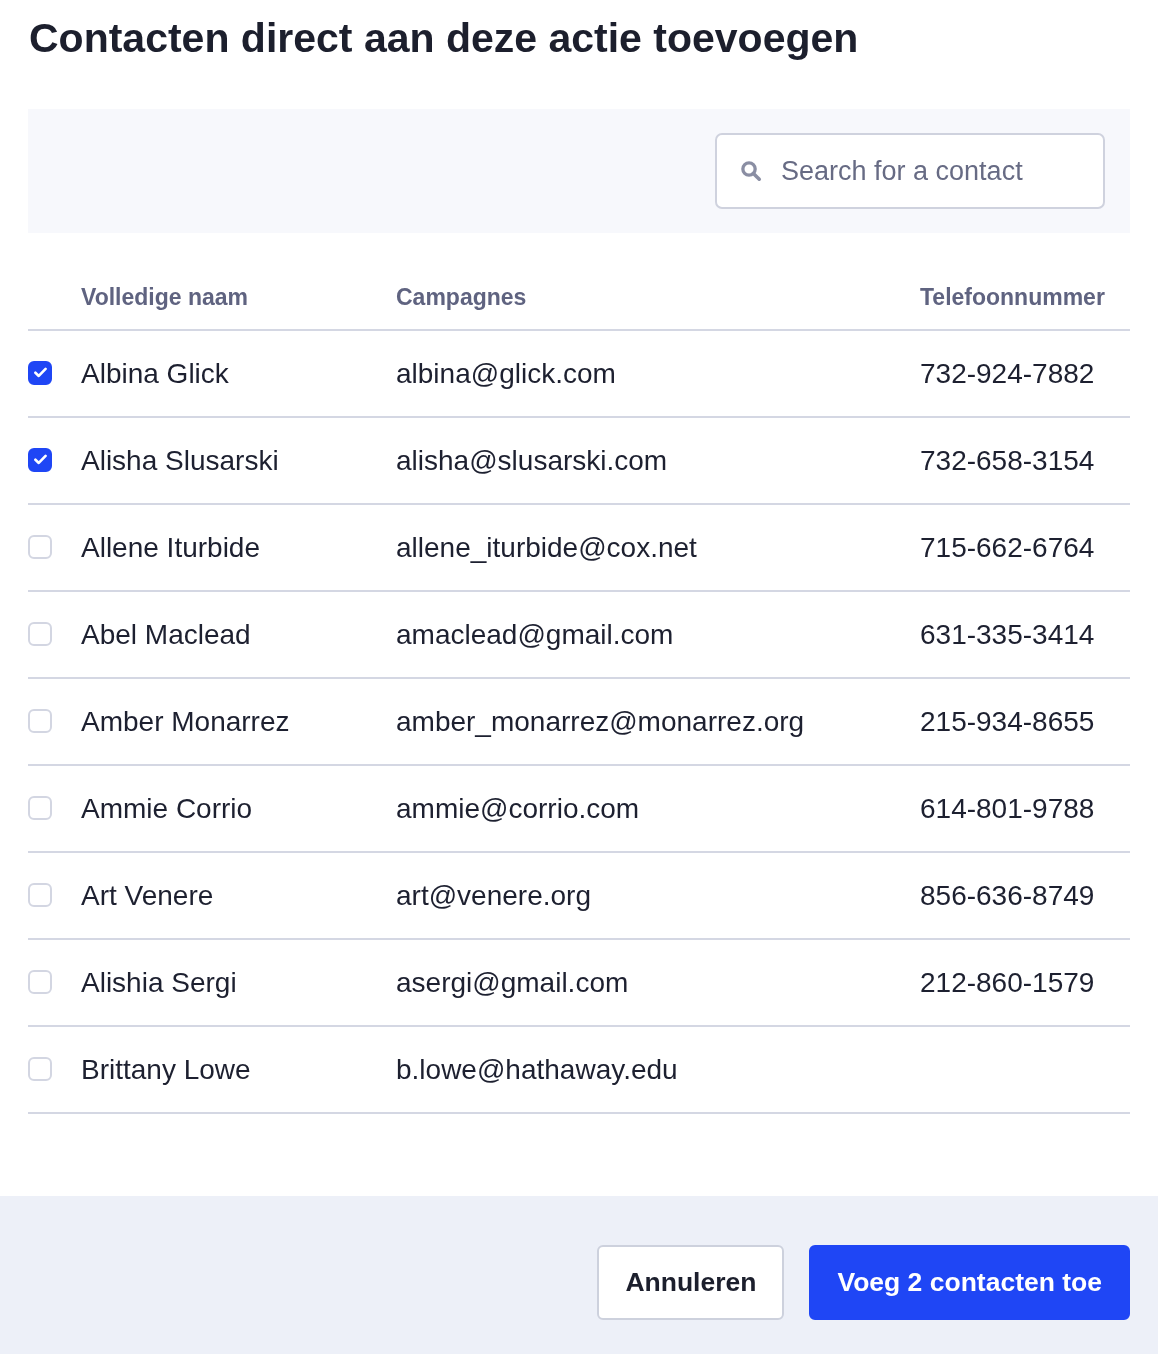  Describe the element at coordinates (537, 1069) in the screenshot. I see `email-cell: b.lowe@hathaway.edu` at that location.